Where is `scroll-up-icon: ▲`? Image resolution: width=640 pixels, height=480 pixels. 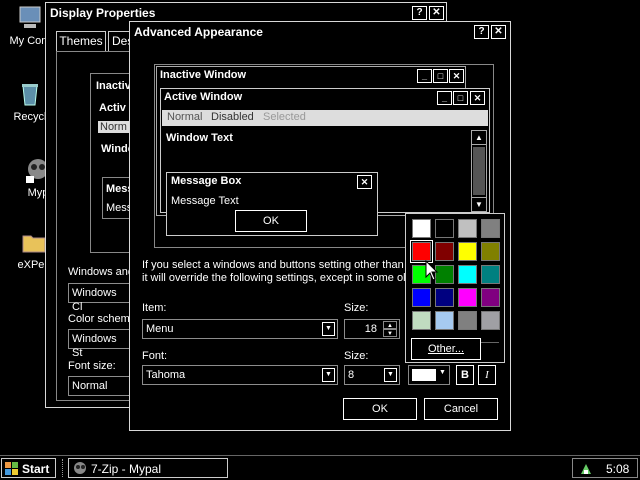
scroll-up-icon: ▲ is located at coordinates (479, 138).